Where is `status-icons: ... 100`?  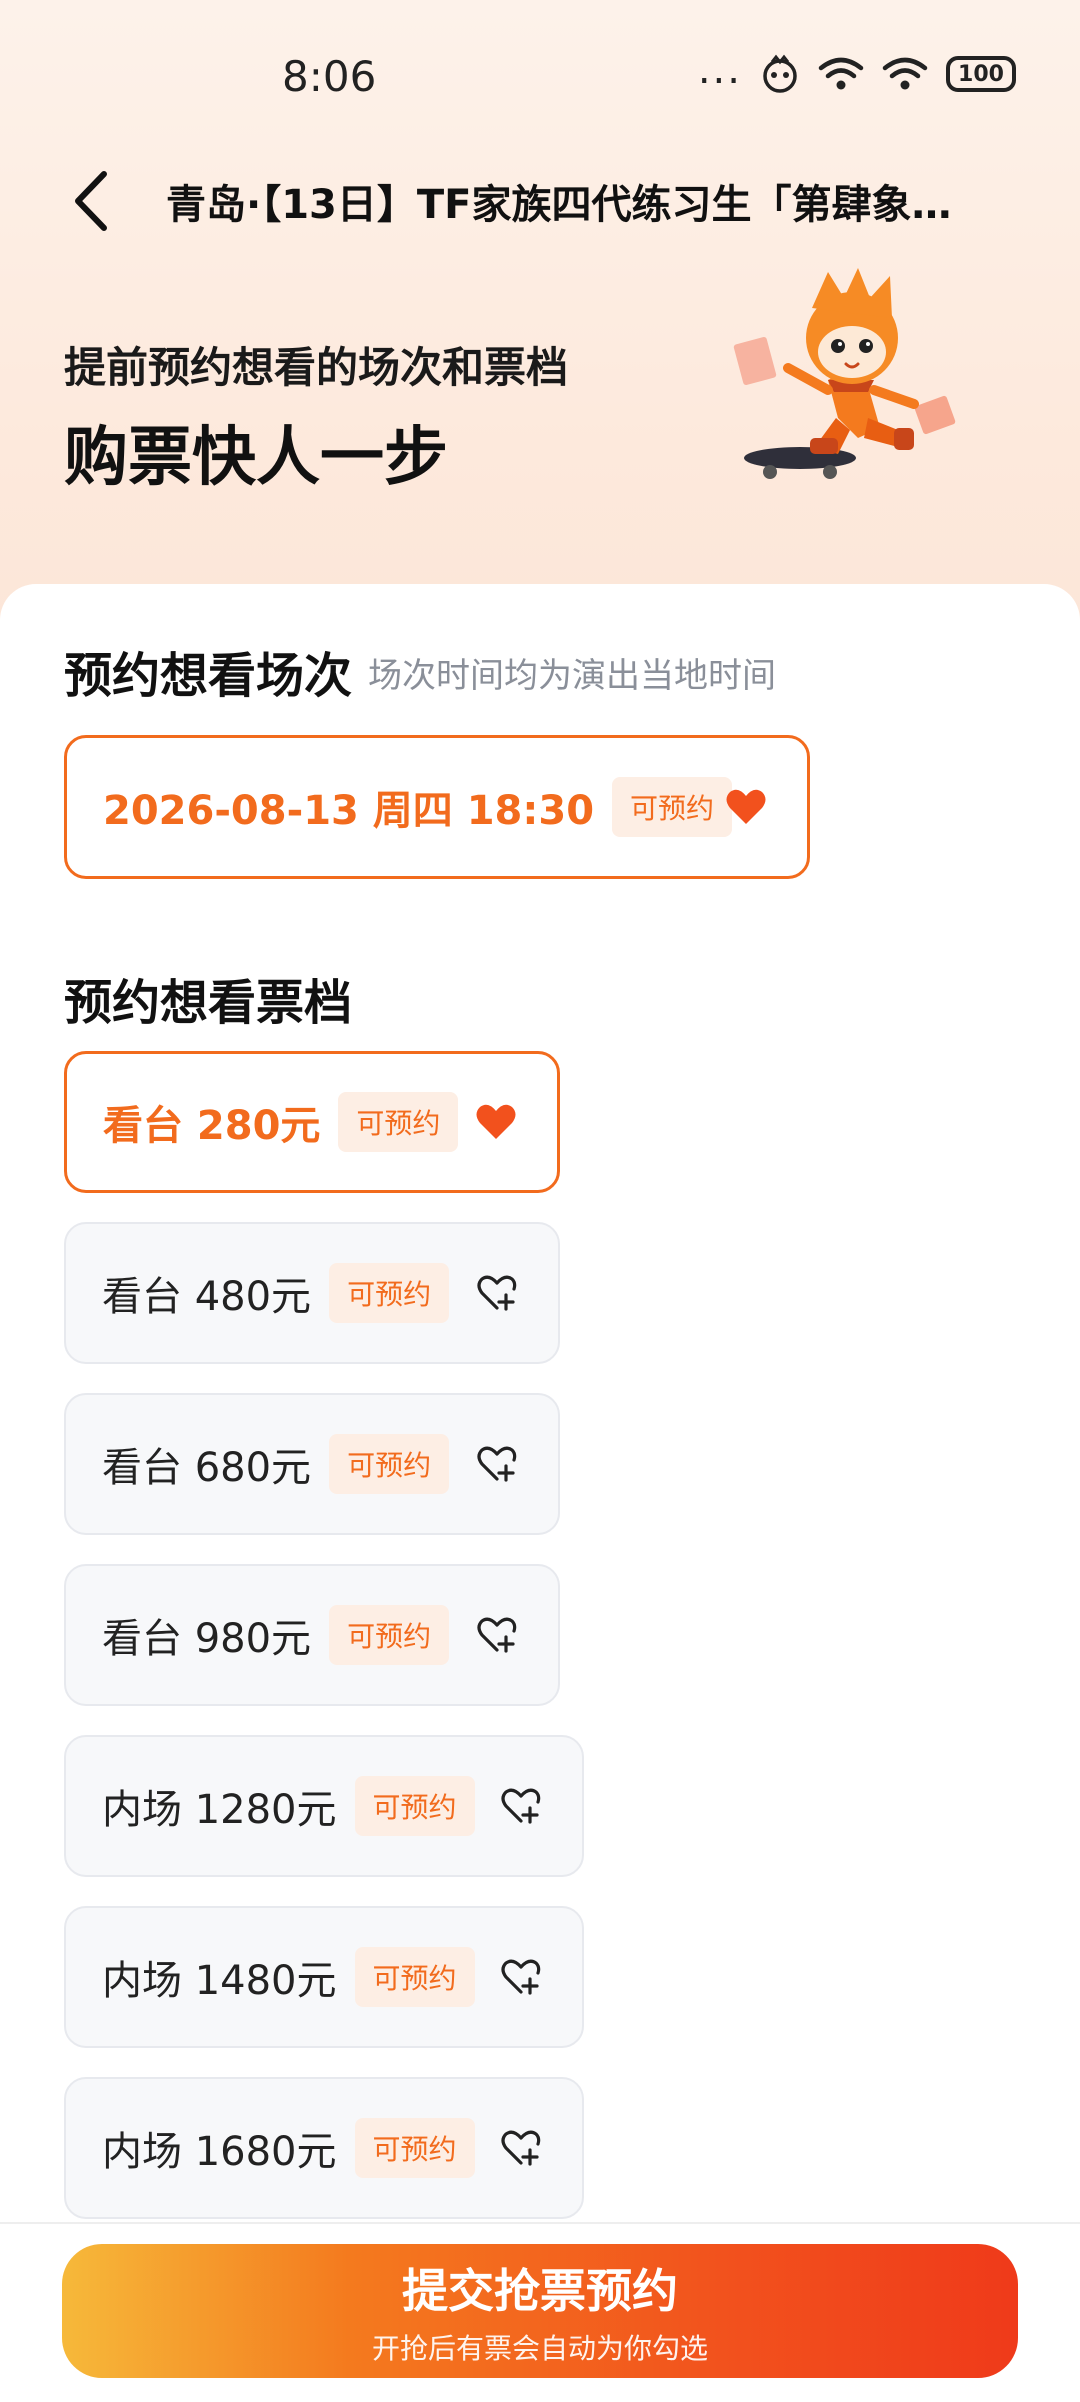
status-icons: ... 100 is located at coordinates (856, 70).